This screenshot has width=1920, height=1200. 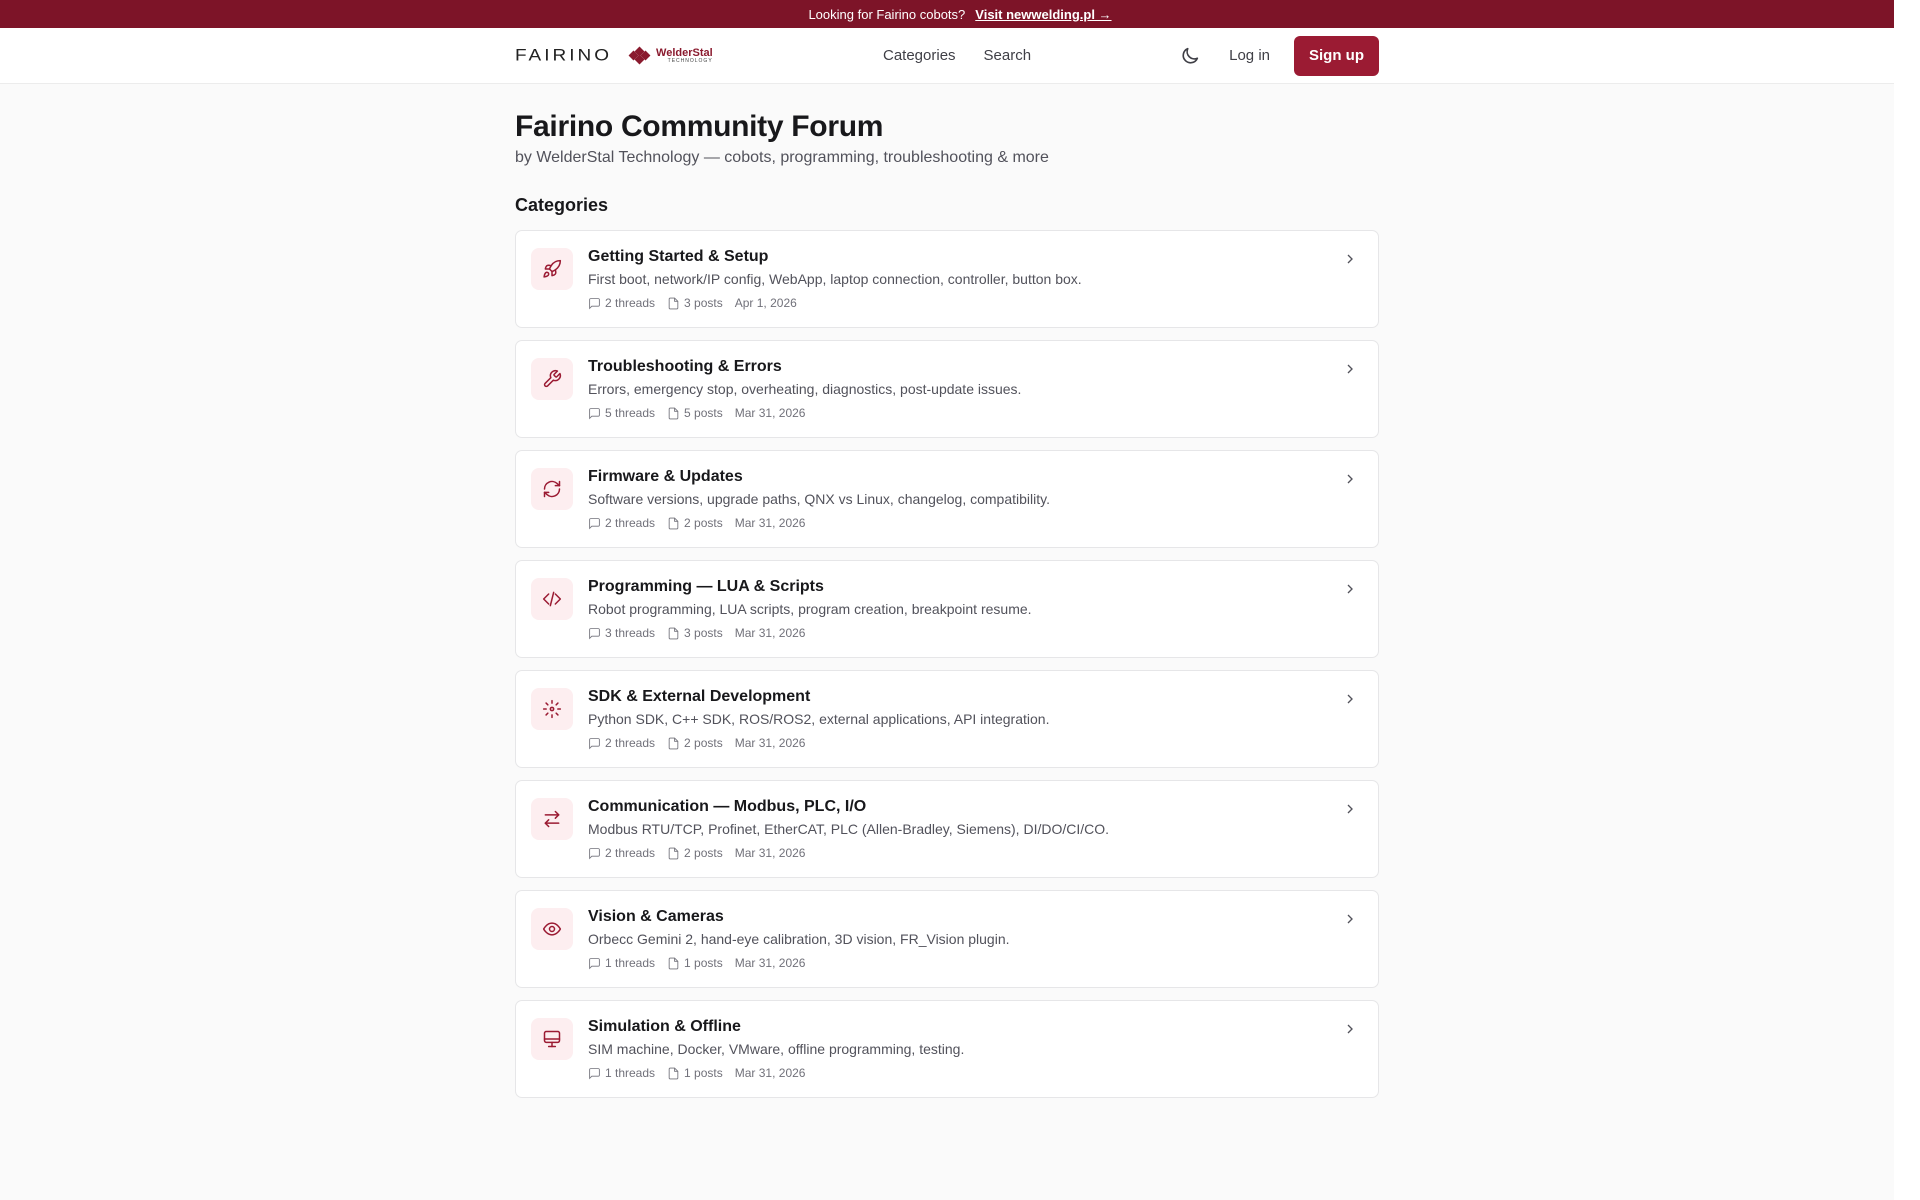 What do you see at coordinates (953, 477) in the screenshot?
I see `category-title: Firmware & Updates` at bounding box center [953, 477].